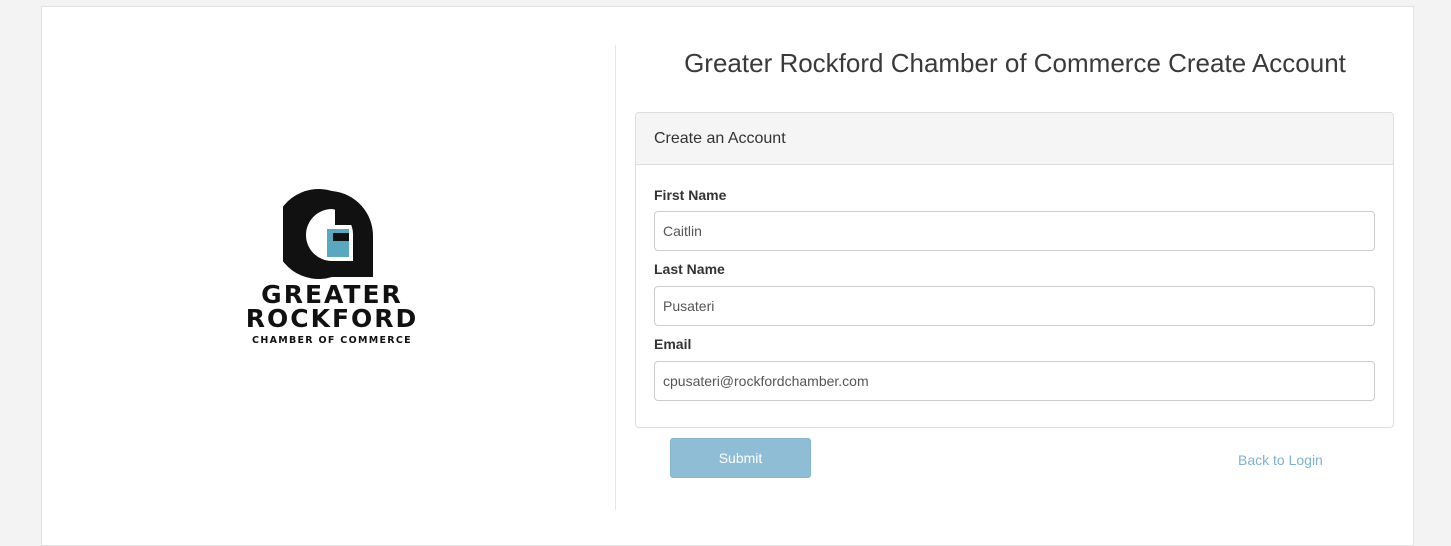 Image resolution: width=1451 pixels, height=546 pixels. What do you see at coordinates (1014, 231) in the screenshot?
I see `first-name-input` at bounding box center [1014, 231].